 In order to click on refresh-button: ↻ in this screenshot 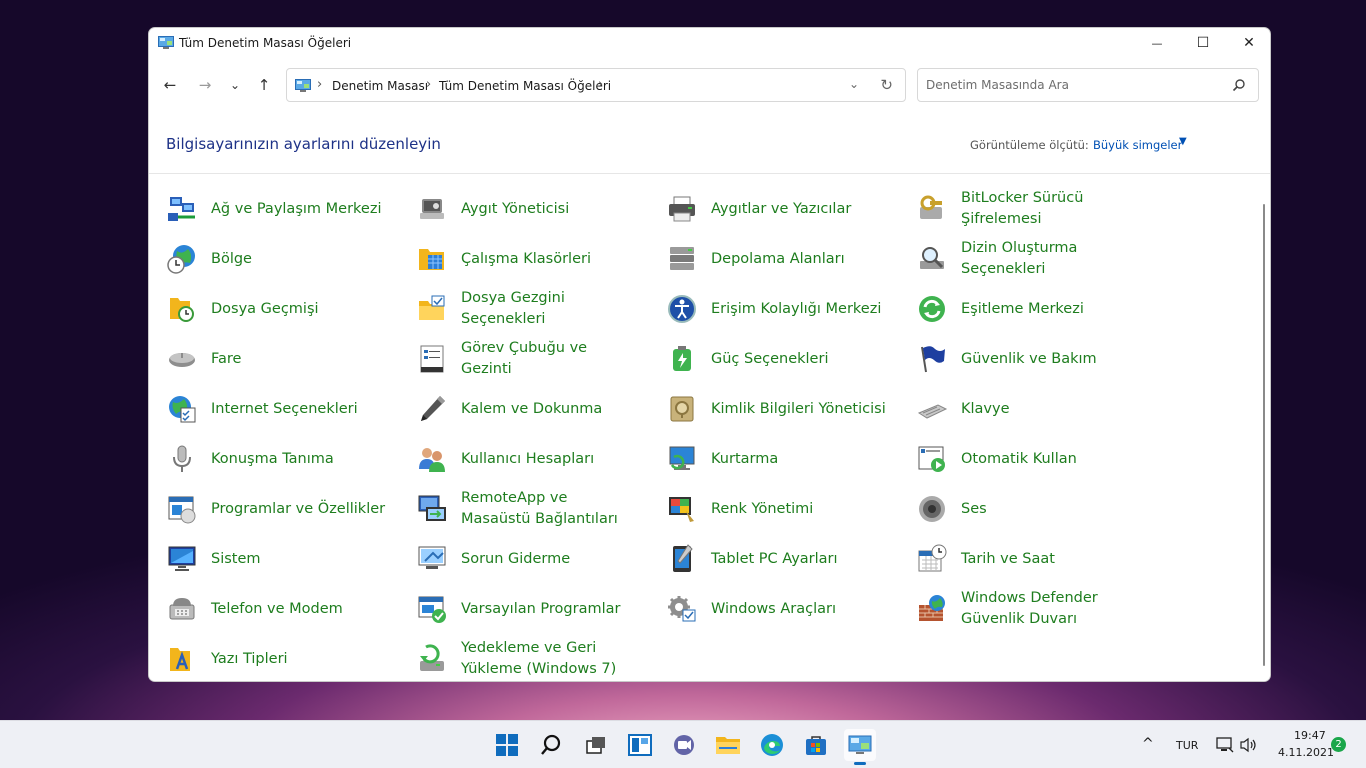, I will do `click(886, 85)`.